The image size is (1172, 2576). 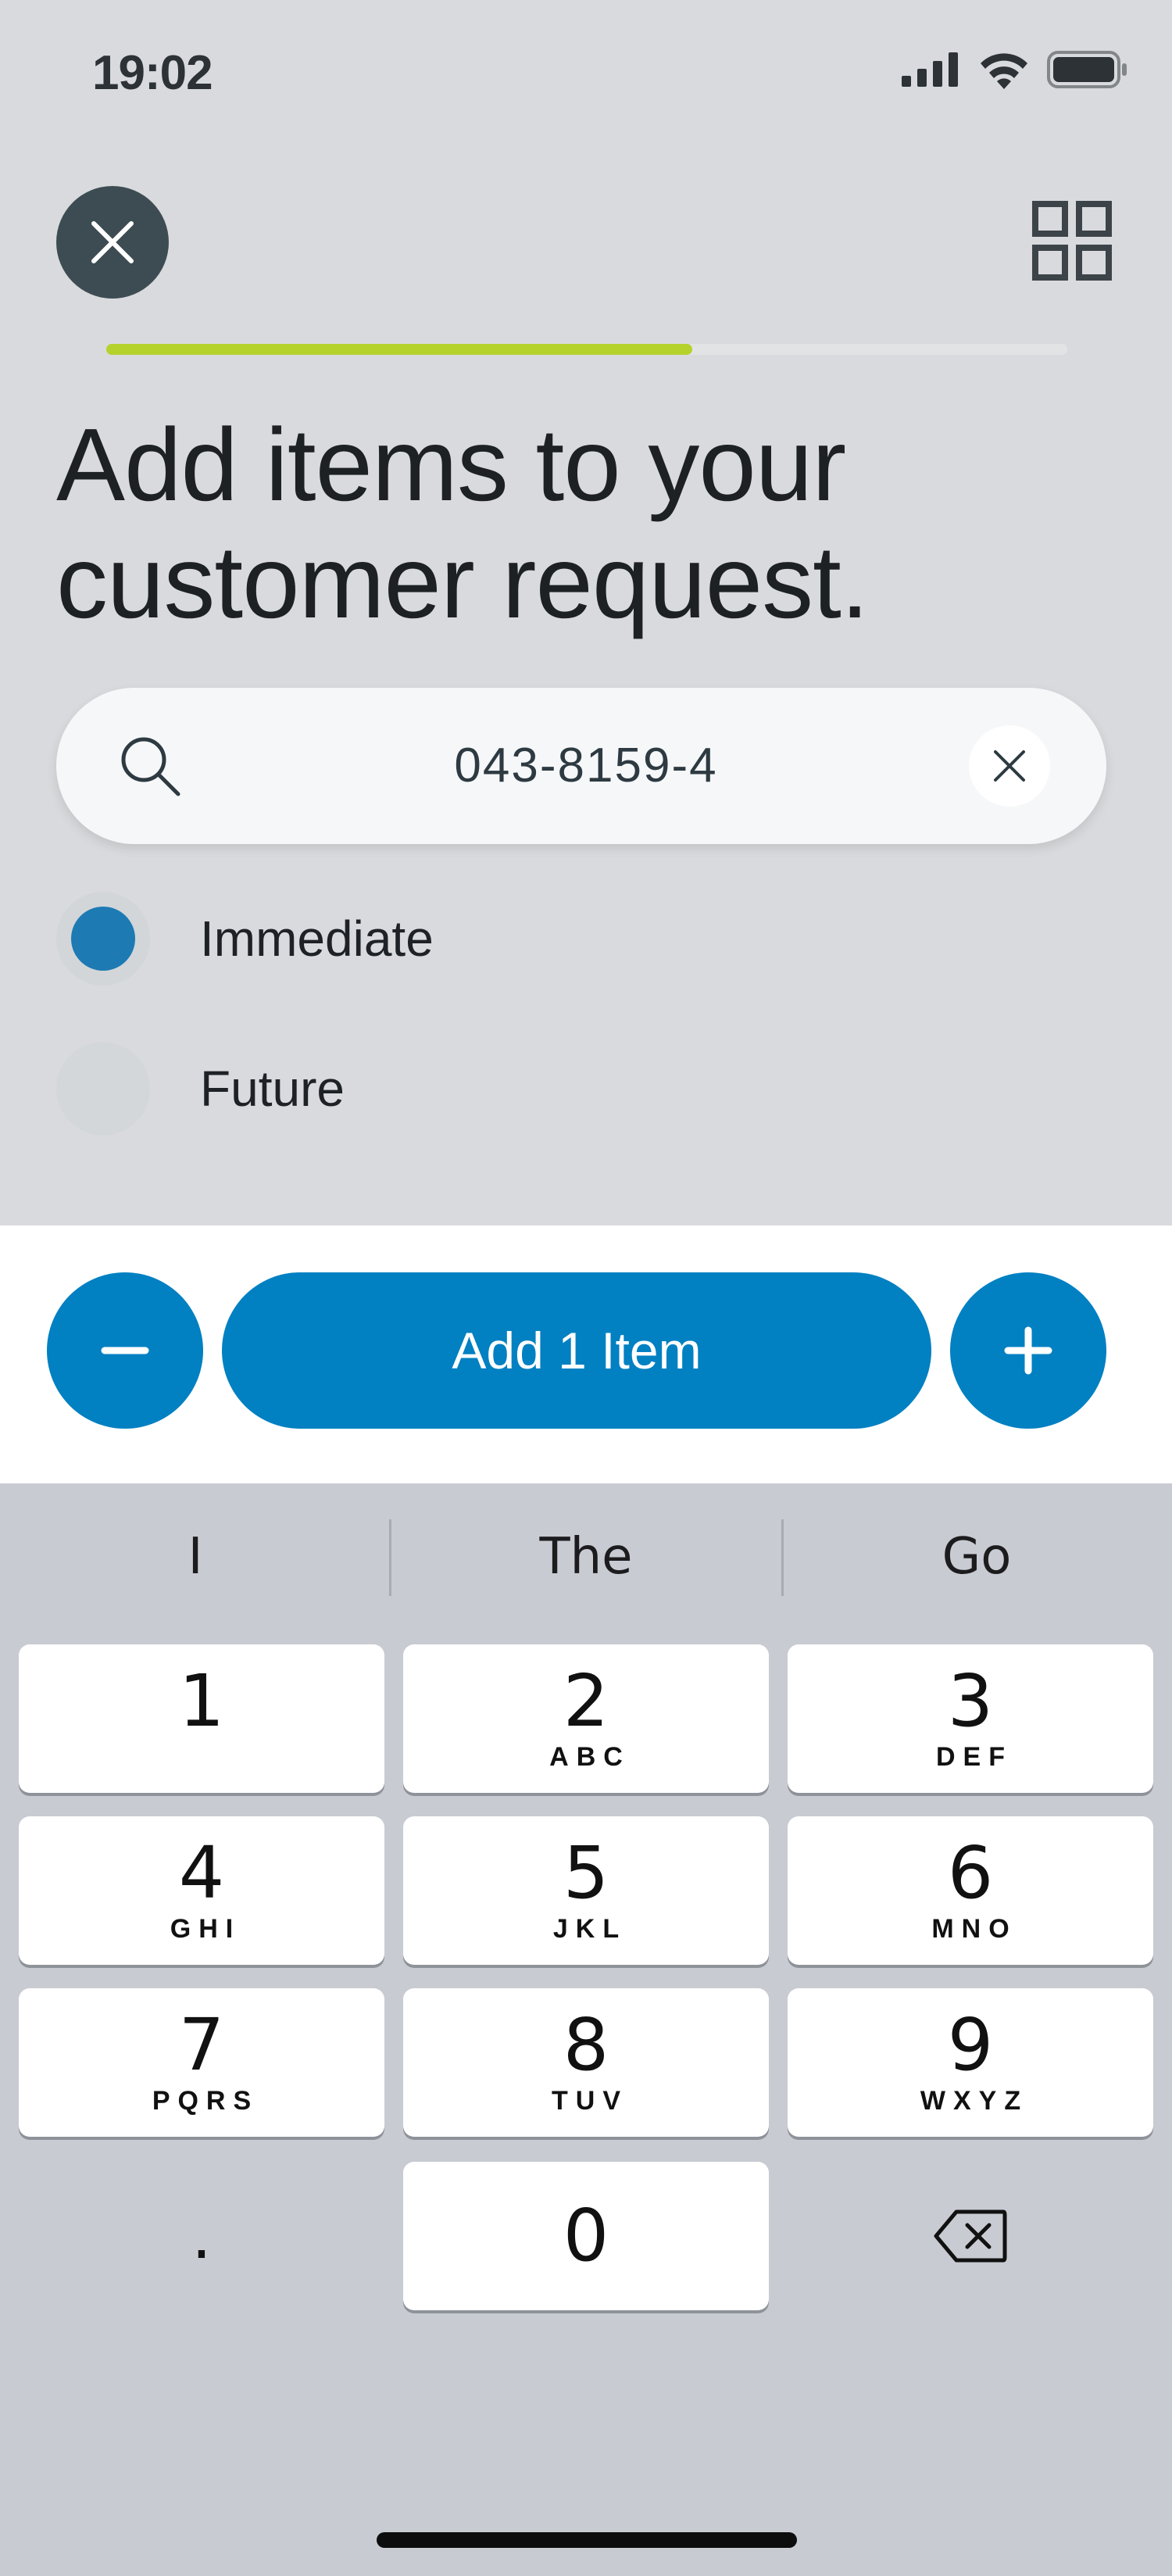 I want to click on search-icon, so click(x=150, y=766).